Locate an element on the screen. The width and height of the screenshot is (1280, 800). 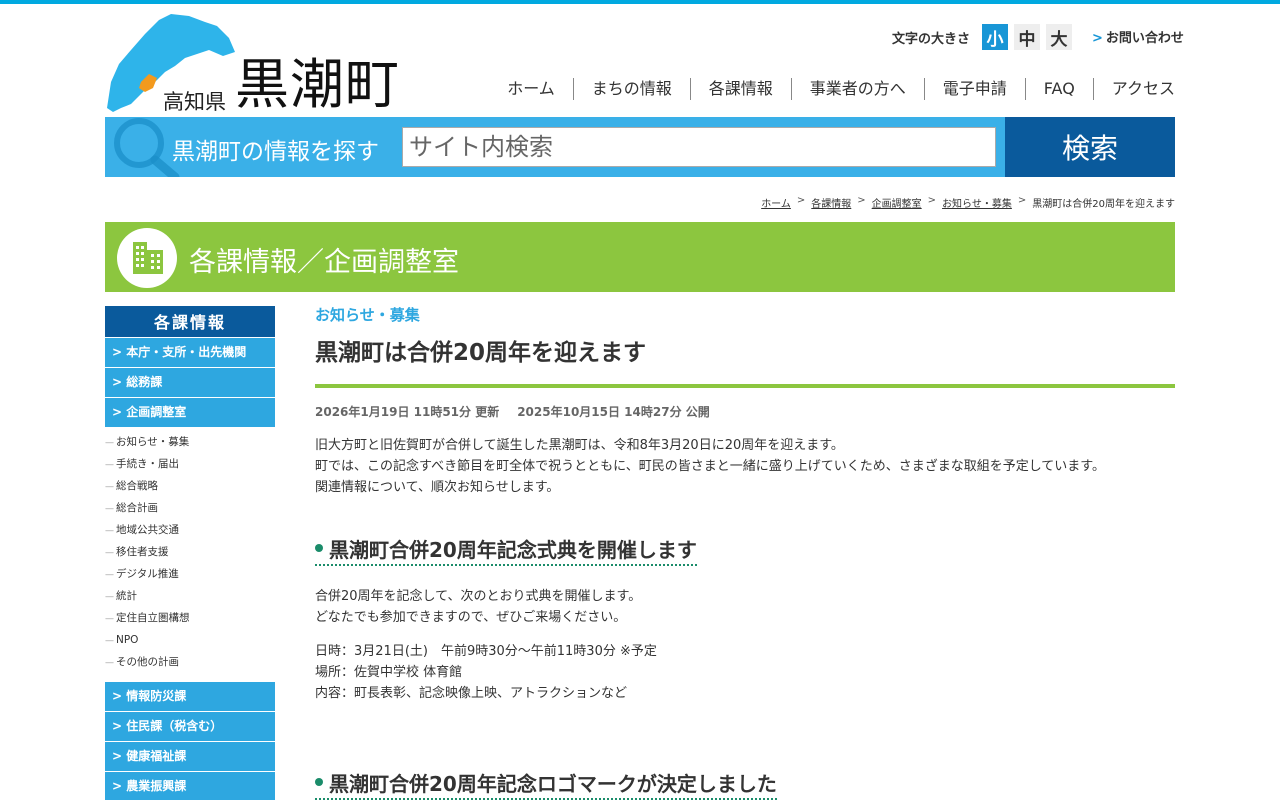
sidebar-item-label: 企画調整室 is located at coordinates (156, 412).